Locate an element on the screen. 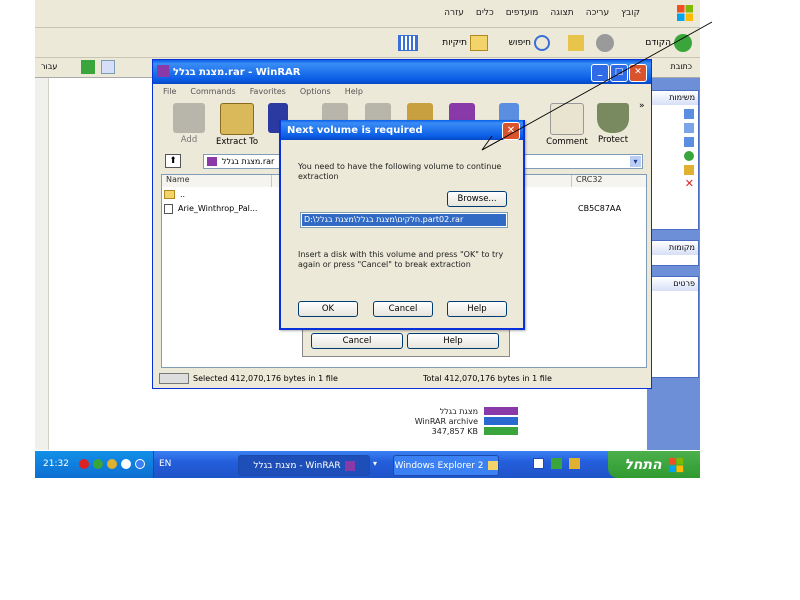  delete-icon: ✕ is located at coordinates (689, 183).